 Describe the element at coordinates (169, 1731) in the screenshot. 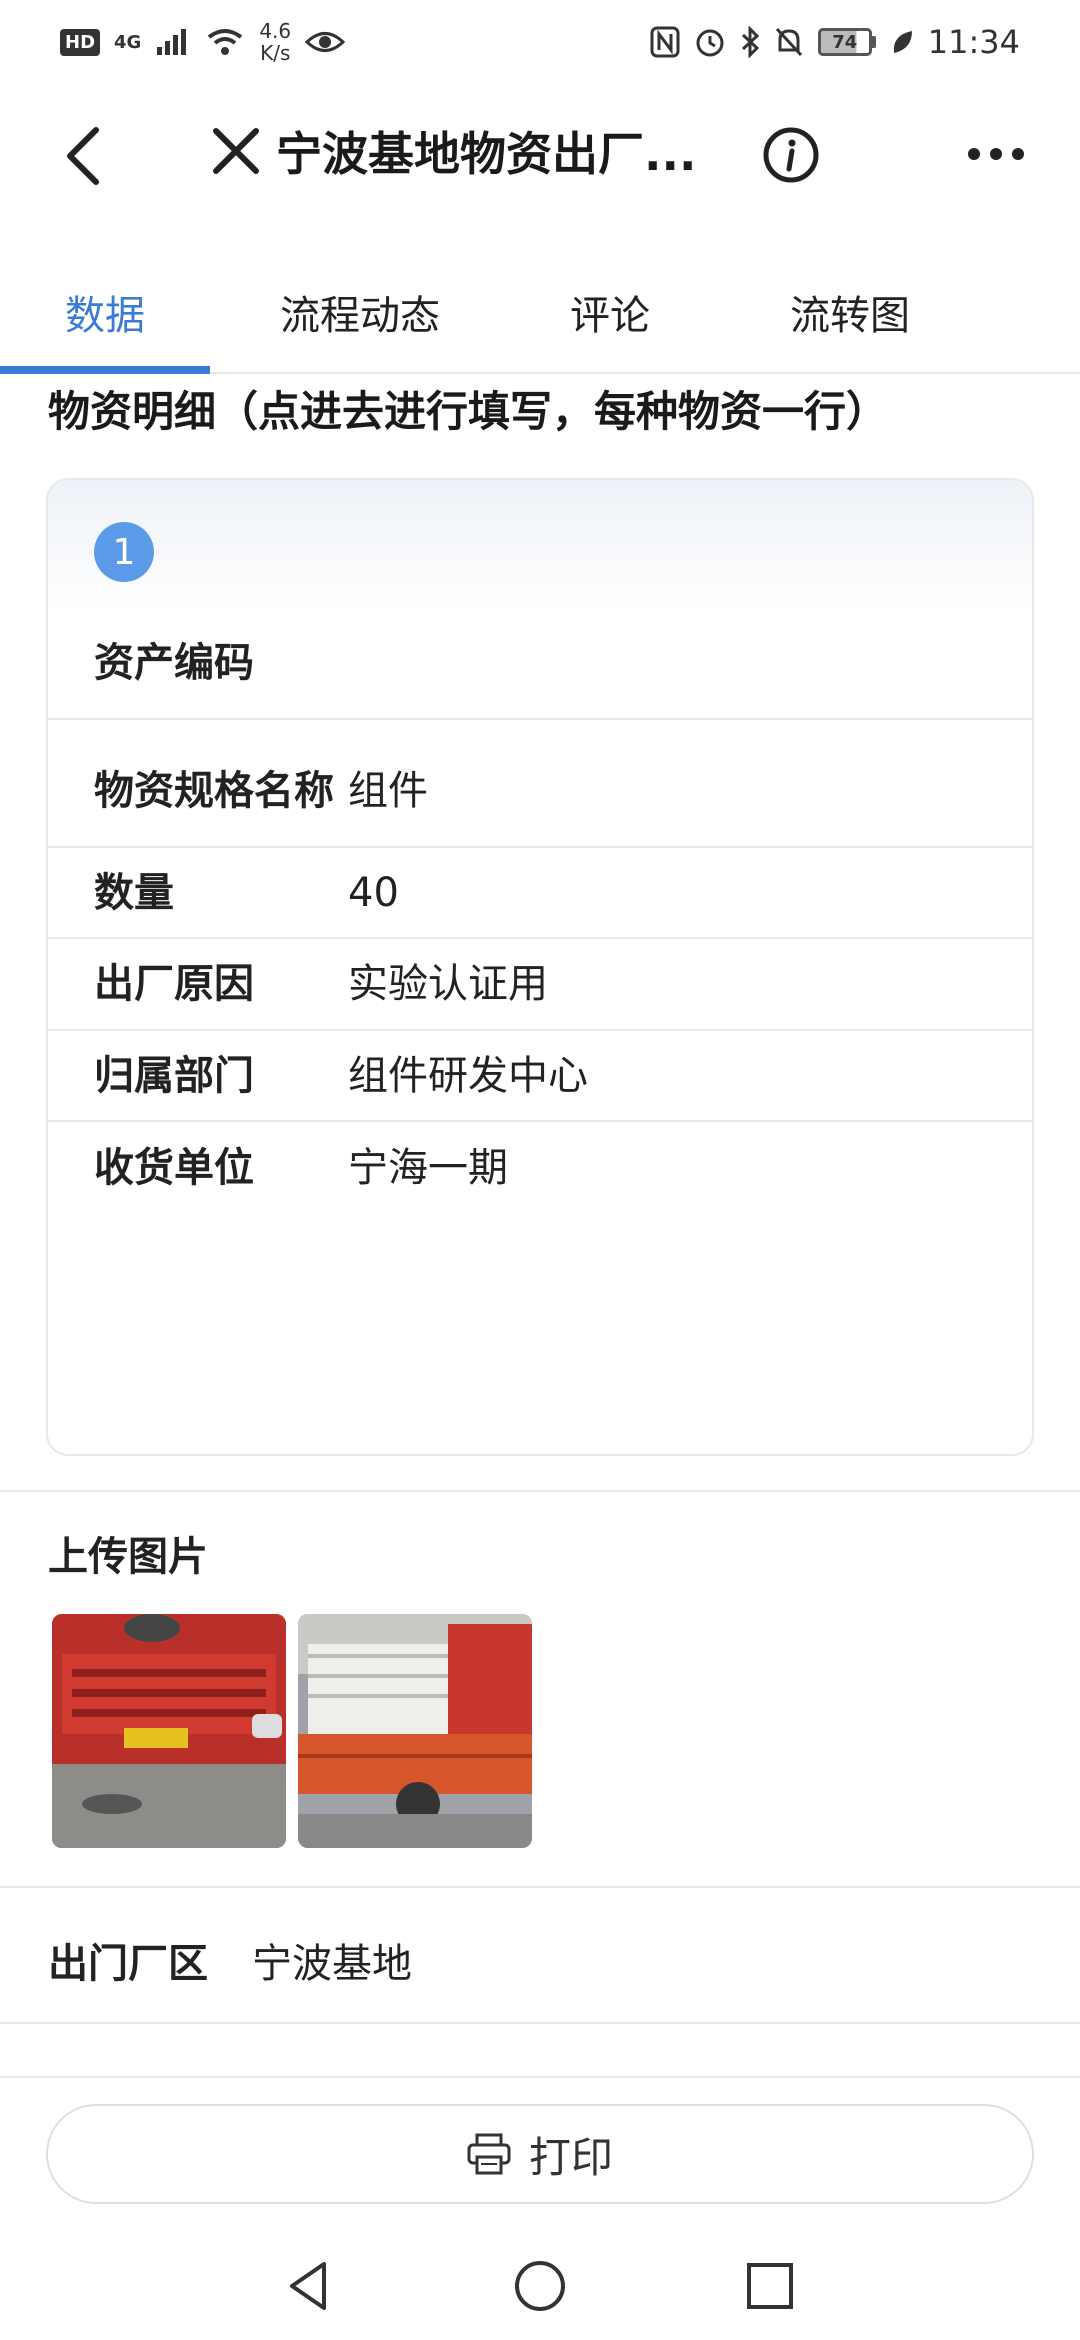

I see `truck-front-photo` at that location.